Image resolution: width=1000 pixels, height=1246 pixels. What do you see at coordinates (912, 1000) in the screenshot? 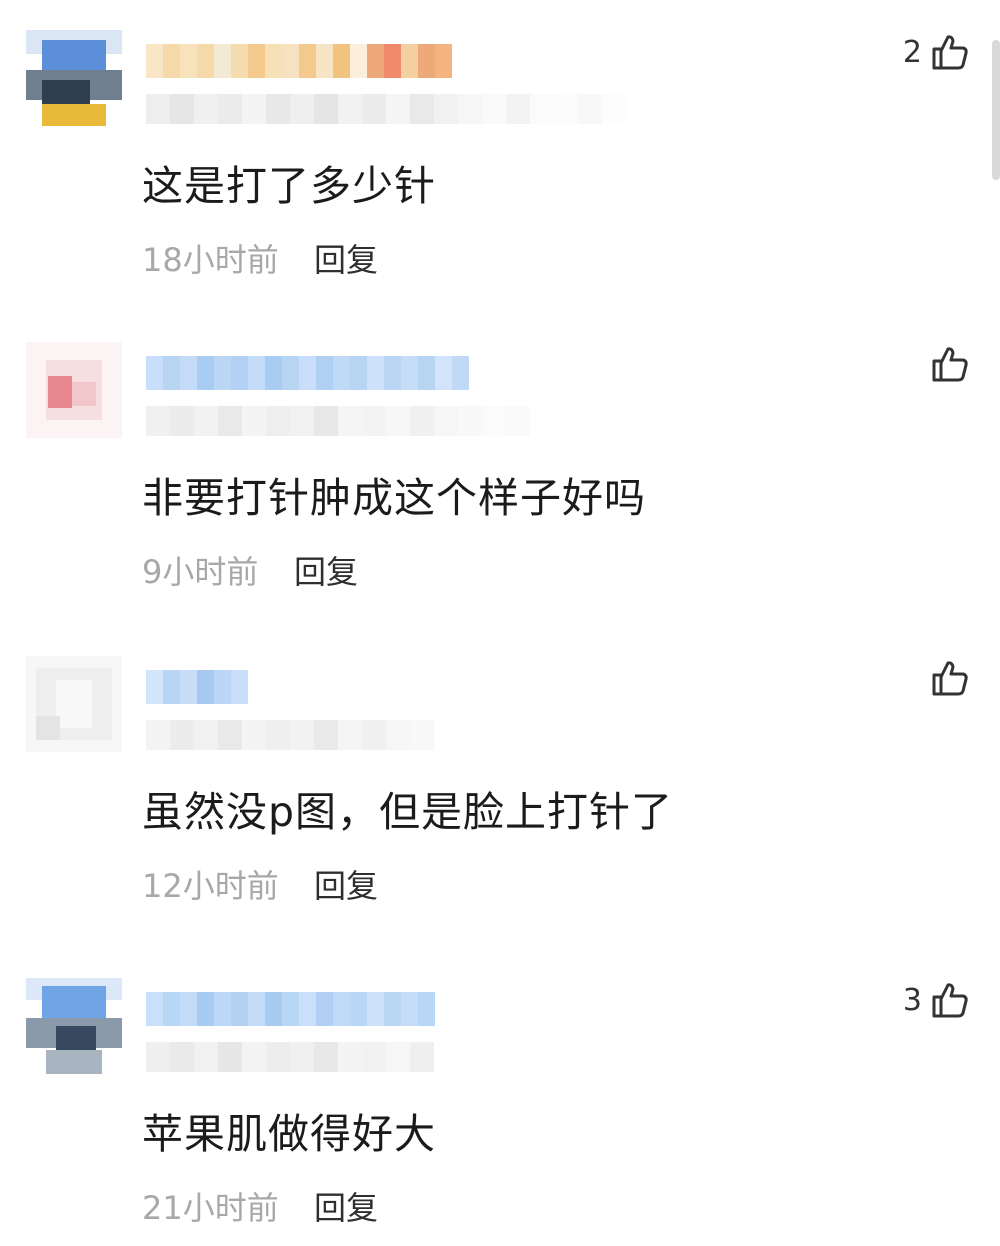
I see `like-count: 3` at bounding box center [912, 1000].